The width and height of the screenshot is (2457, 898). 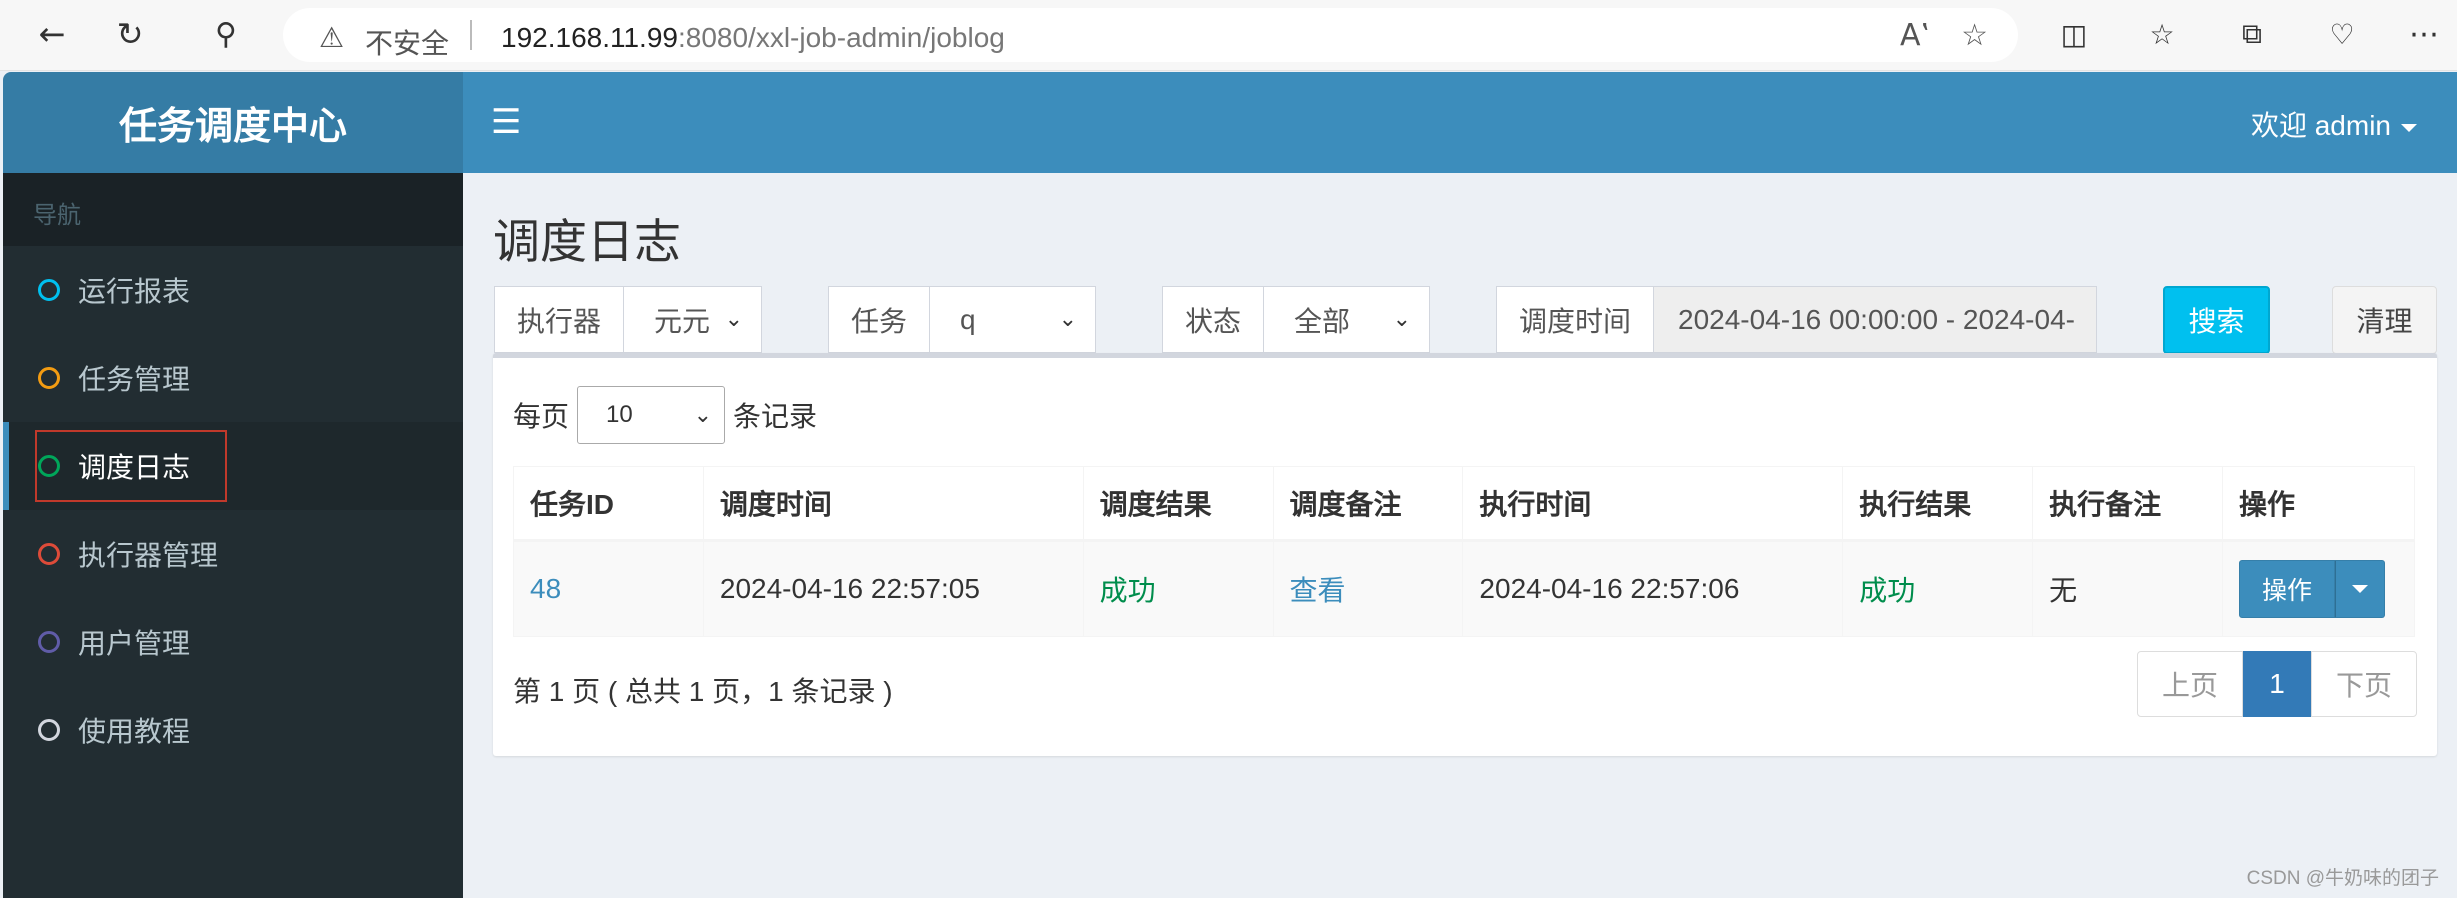 What do you see at coordinates (2074, 34) in the screenshot?
I see `split-screen-icon: ◫` at bounding box center [2074, 34].